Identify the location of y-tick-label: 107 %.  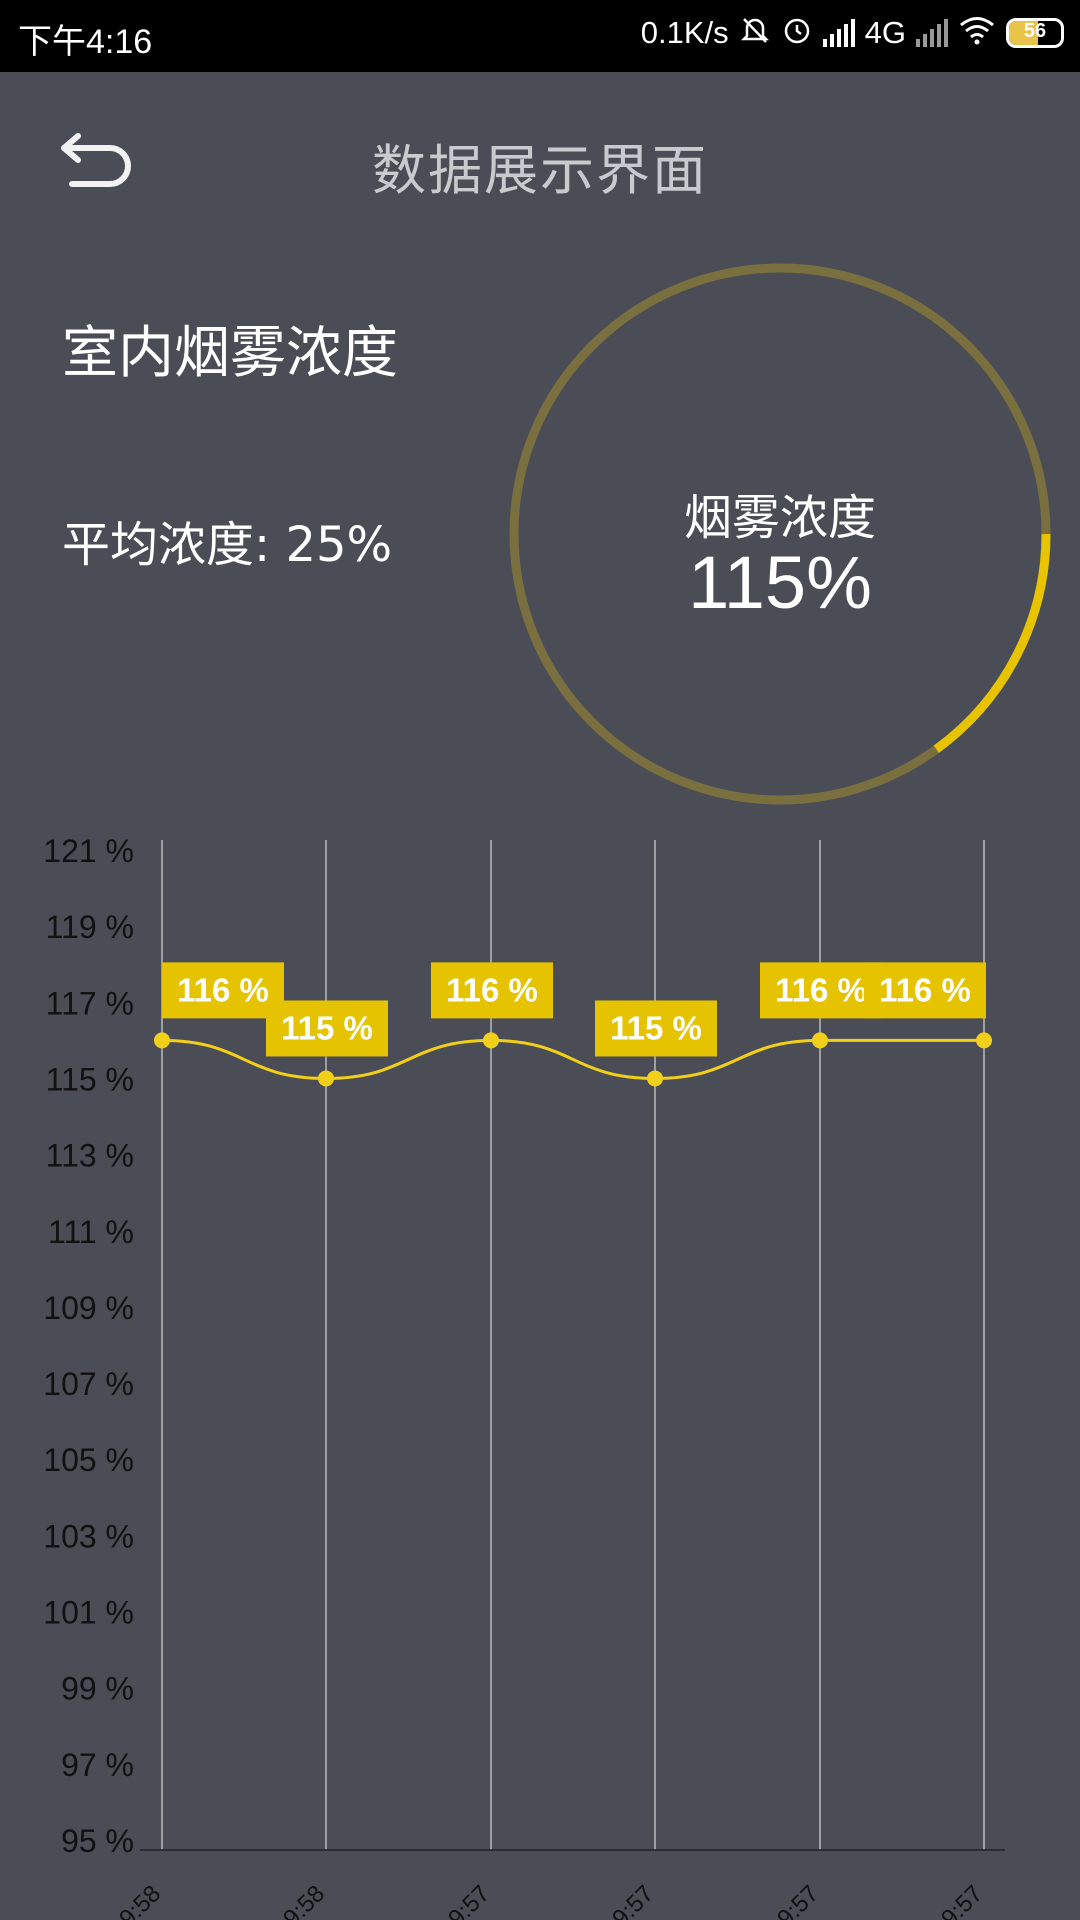
(88, 1384).